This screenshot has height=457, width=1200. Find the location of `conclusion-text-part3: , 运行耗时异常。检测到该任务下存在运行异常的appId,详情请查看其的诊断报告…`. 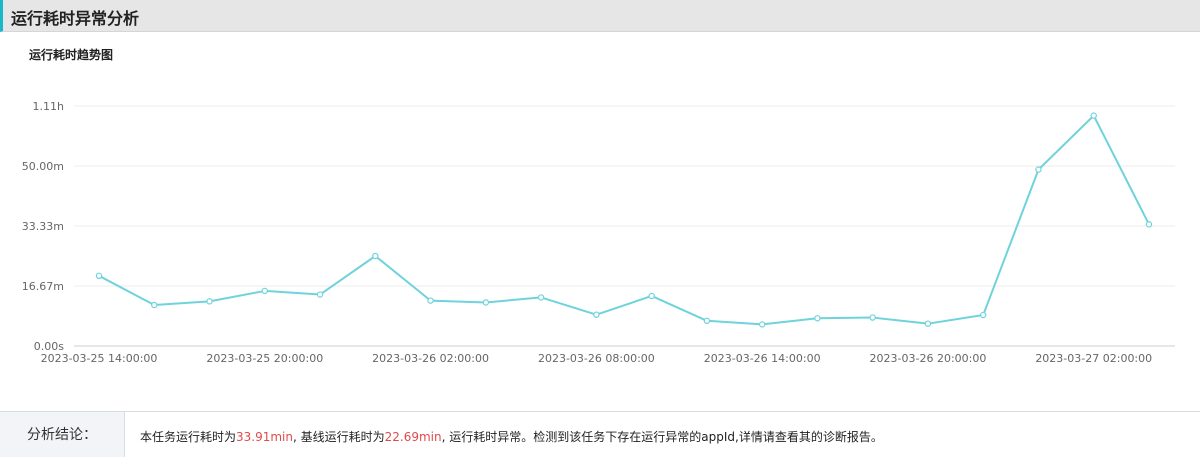

conclusion-text-part3: , 运行耗时异常。检测到该任务下存在运行异常的appId,详情请查看其的诊断报告… is located at coordinates (662, 437).